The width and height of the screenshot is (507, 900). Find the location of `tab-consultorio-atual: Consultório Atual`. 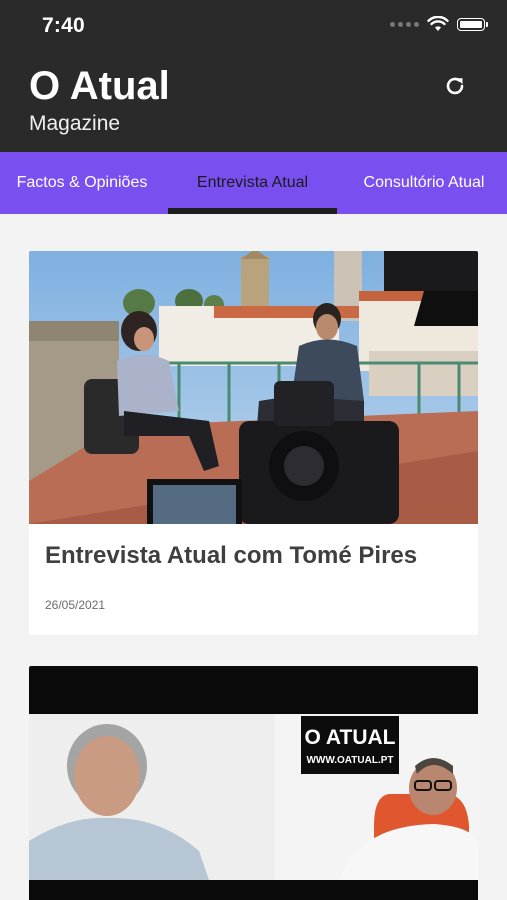

tab-consultorio-atual: Consultório Atual is located at coordinates (424, 183).